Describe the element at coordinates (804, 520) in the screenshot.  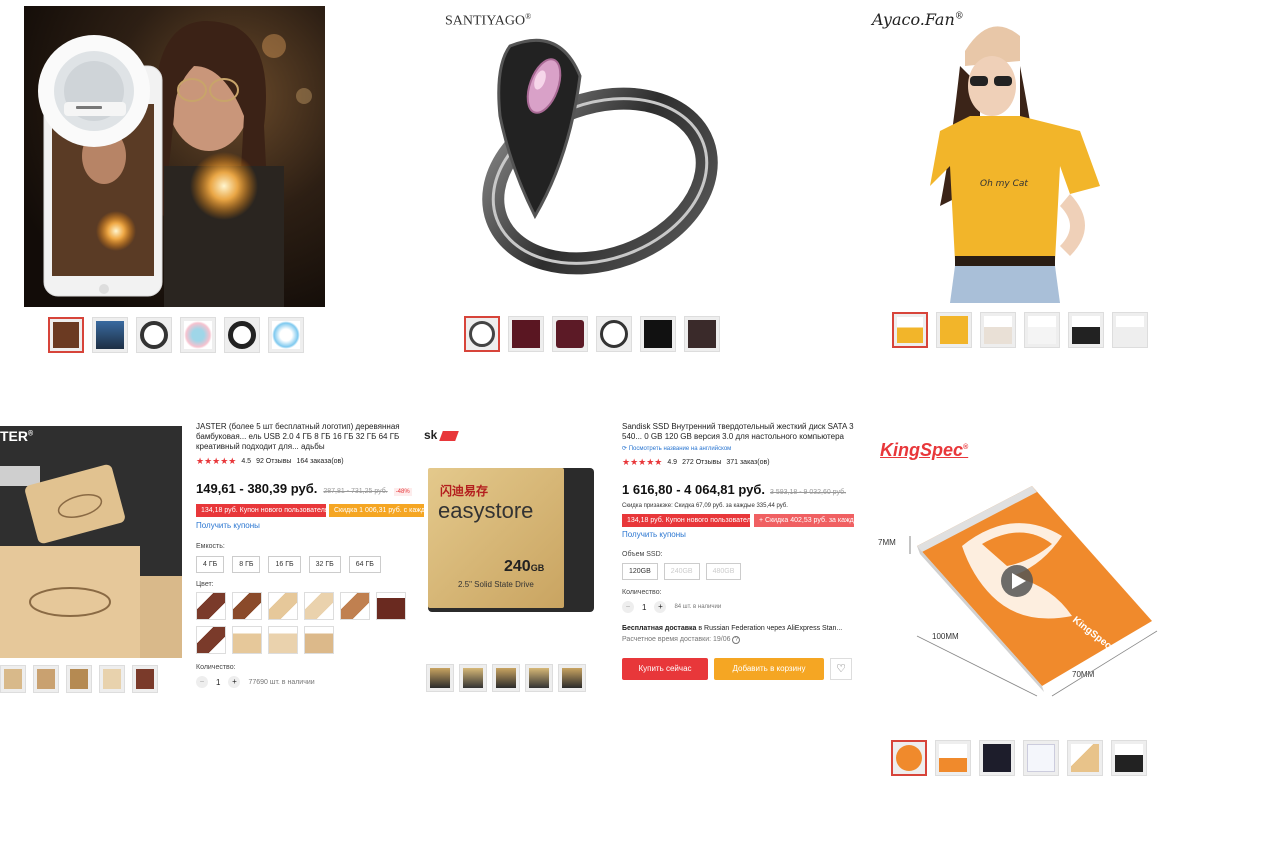
I see `coupon-discount: + Скидка 402,53 руб. за каждые` at that location.